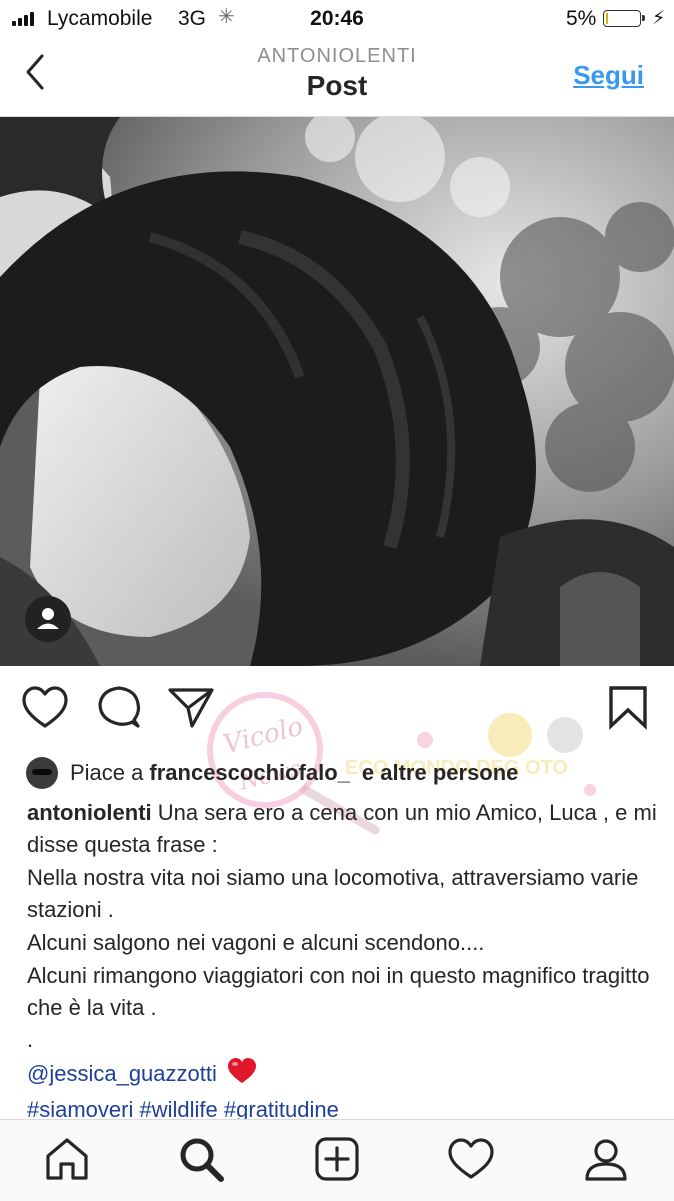 This screenshot has height=1201, width=674. Describe the element at coordinates (249, 773) in the screenshot. I see `liker-username: francescochiofalo_` at that location.